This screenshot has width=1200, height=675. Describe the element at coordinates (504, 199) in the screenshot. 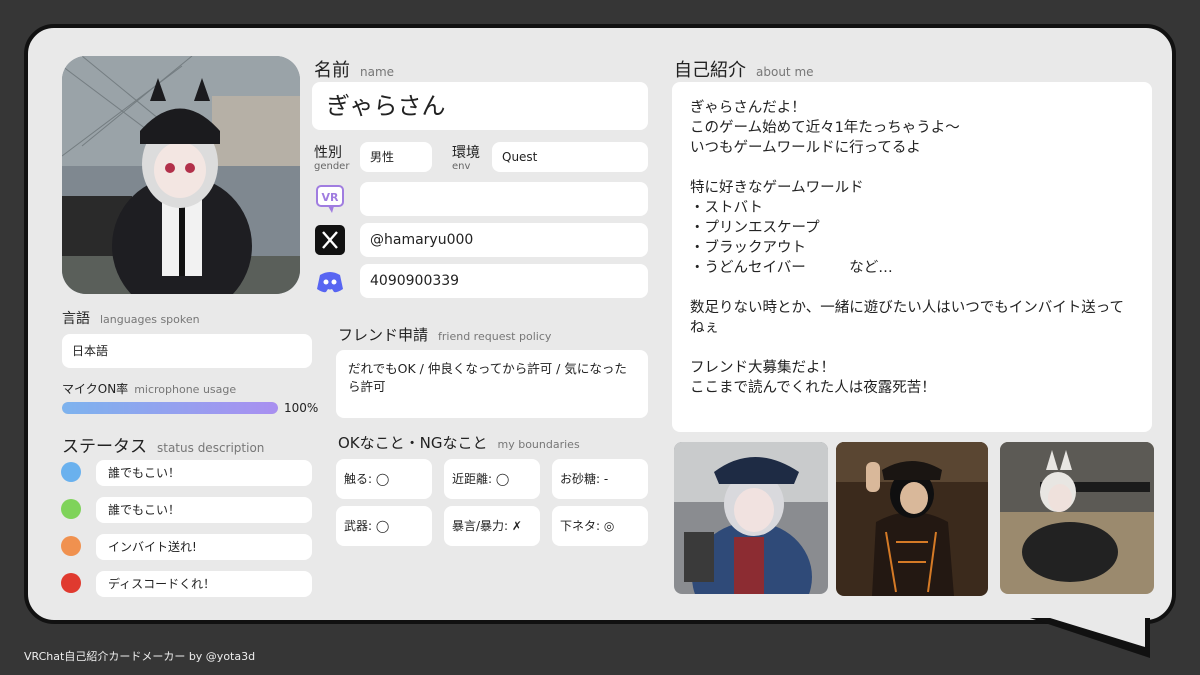

I see `vr-field` at that location.